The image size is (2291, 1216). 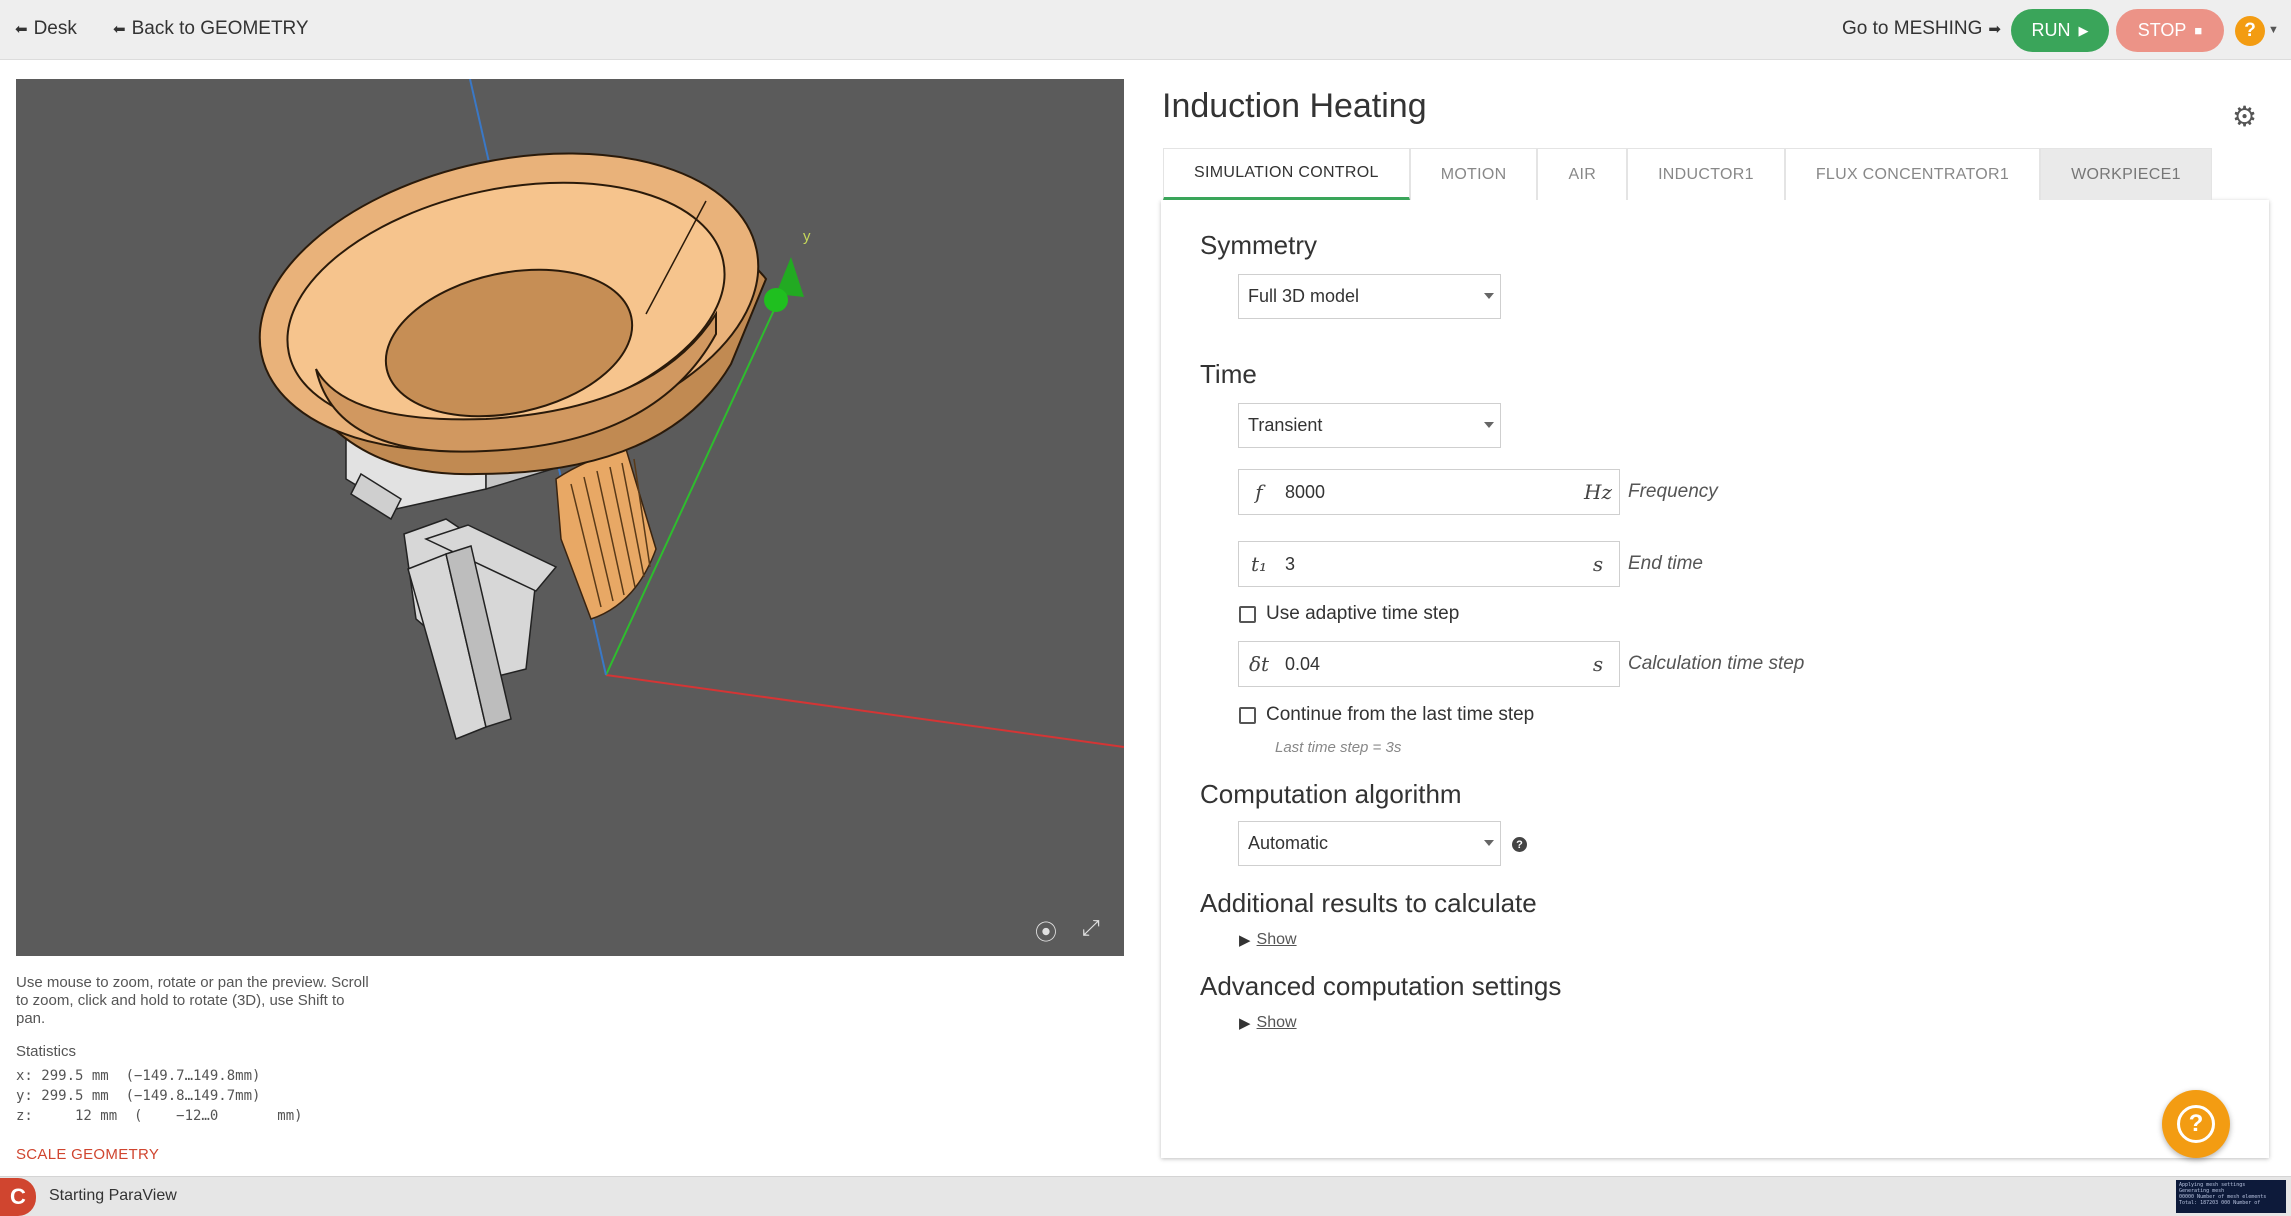 What do you see at coordinates (1338, 747) in the screenshot?
I see `last-time-step-hint: Last time step = 3s` at bounding box center [1338, 747].